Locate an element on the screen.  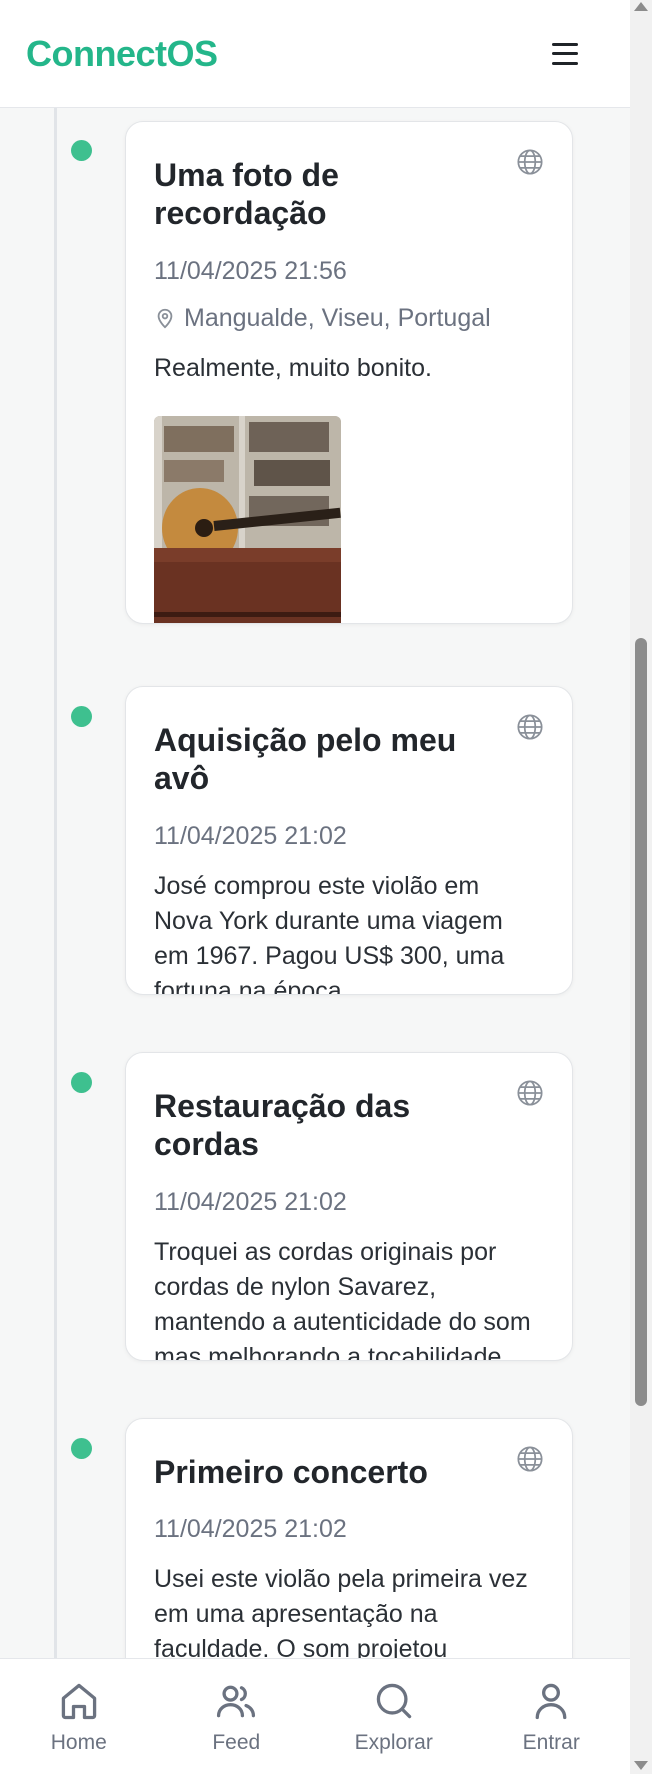
event-location: Mangualde, Viseu, Portugal is located at coordinates (349, 318).